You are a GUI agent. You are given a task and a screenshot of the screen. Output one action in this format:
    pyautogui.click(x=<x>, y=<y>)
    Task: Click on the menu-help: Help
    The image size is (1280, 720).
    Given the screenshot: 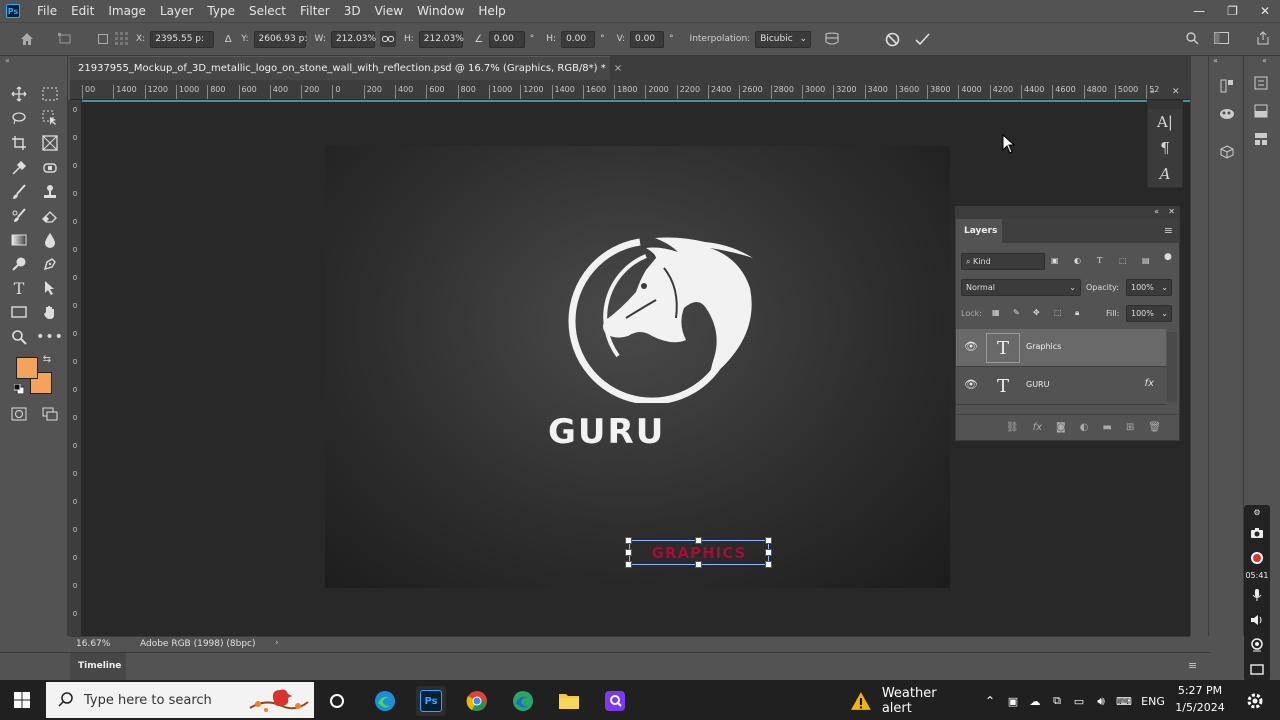 What is the action you would take?
    pyautogui.click(x=491, y=11)
    